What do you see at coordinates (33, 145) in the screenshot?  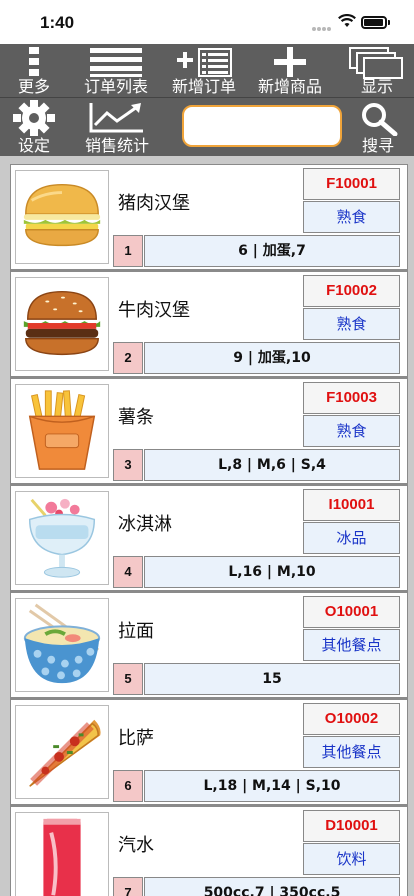 I see `settings-label: 设定` at bounding box center [33, 145].